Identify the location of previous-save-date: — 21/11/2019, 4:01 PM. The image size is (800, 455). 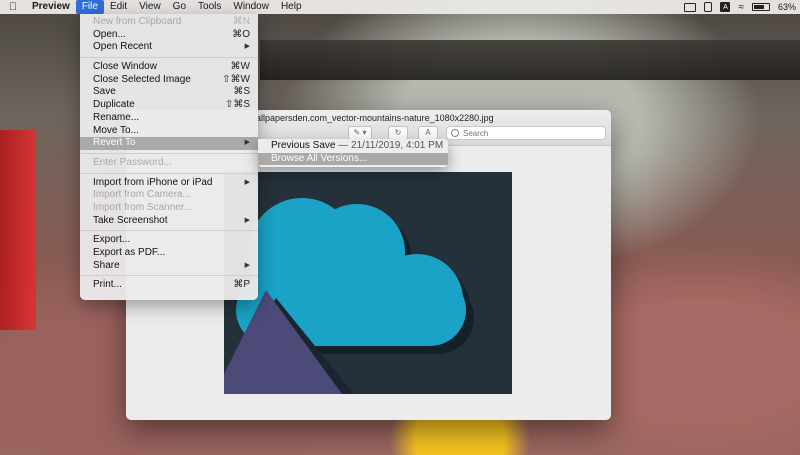
(391, 145).